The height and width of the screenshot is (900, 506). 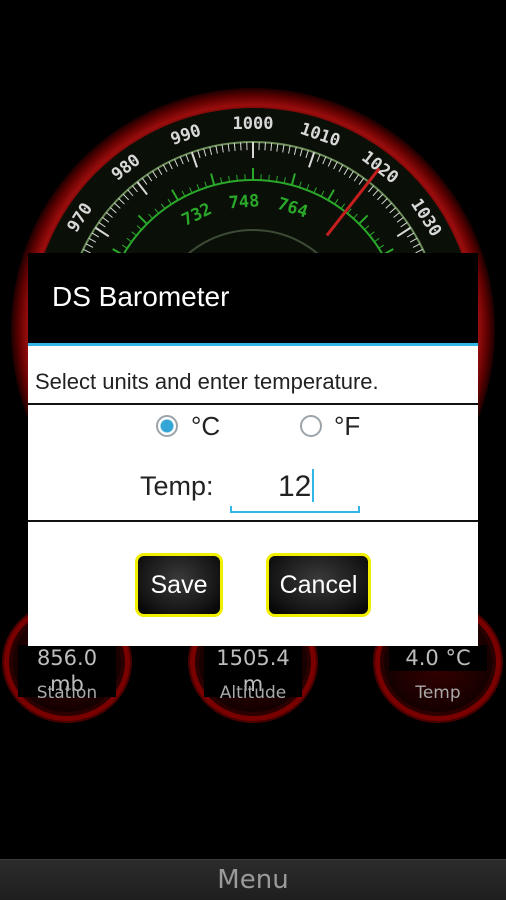 I want to click on menu-label: Menu, so click(x=253, y=880).